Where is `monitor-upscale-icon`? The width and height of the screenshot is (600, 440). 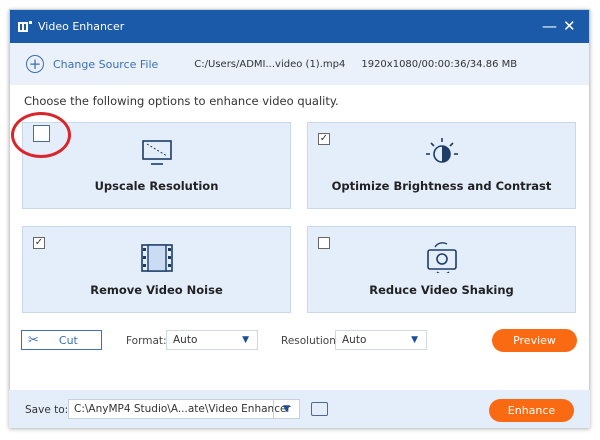 monitor-upscale-icon is located at coordinates (156, 152).